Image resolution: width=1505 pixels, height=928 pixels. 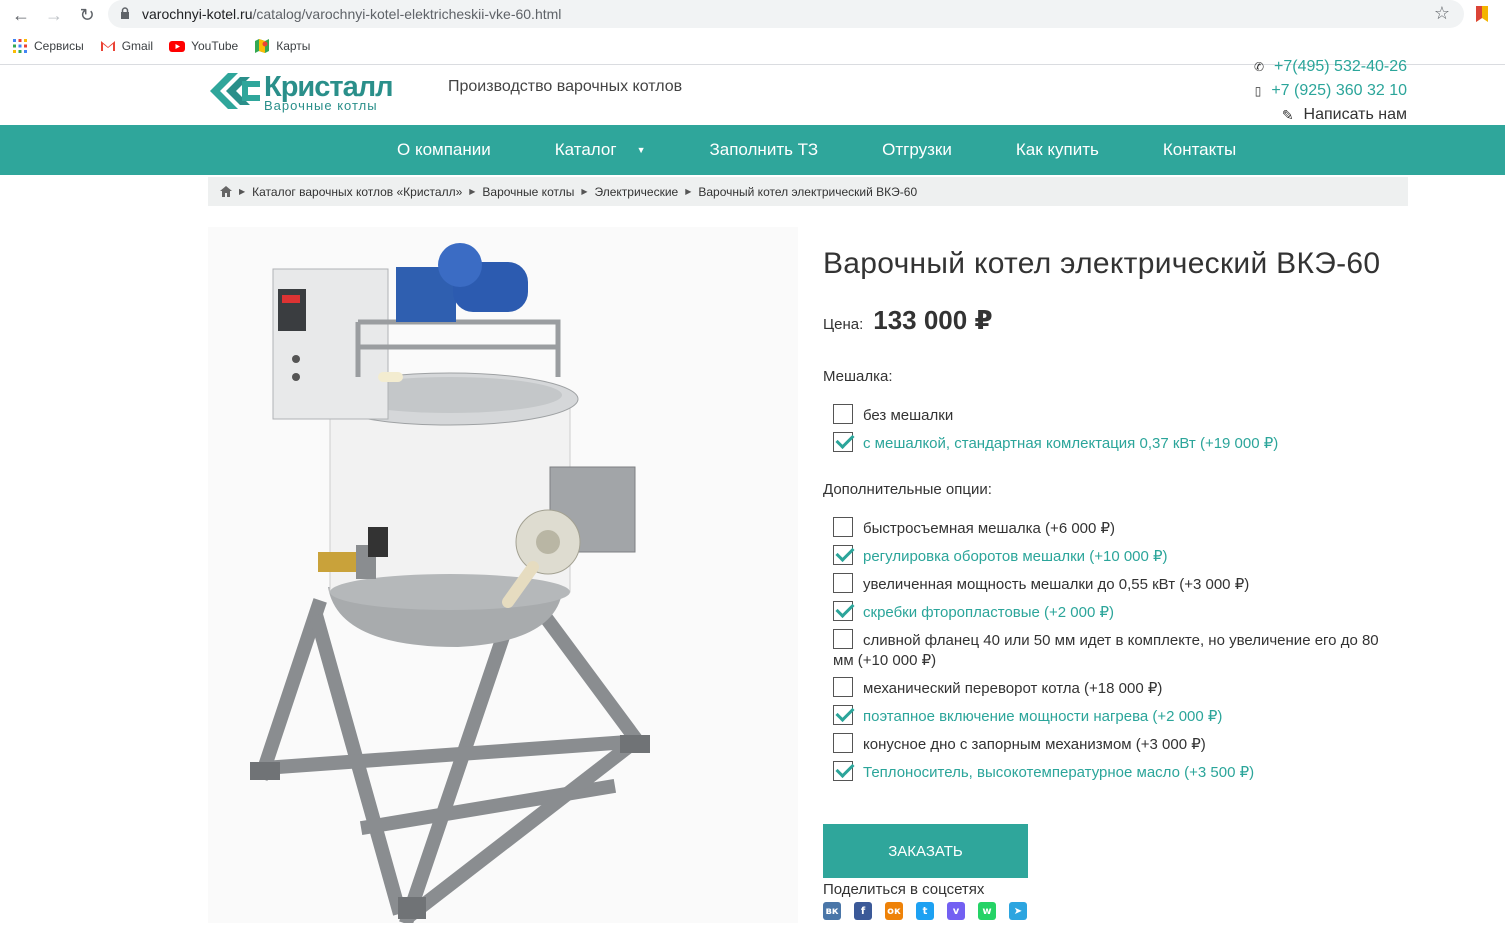 I want to click on option-label: скребки фторопластовые (+2 000 ₽), so click(x=989, y=612).